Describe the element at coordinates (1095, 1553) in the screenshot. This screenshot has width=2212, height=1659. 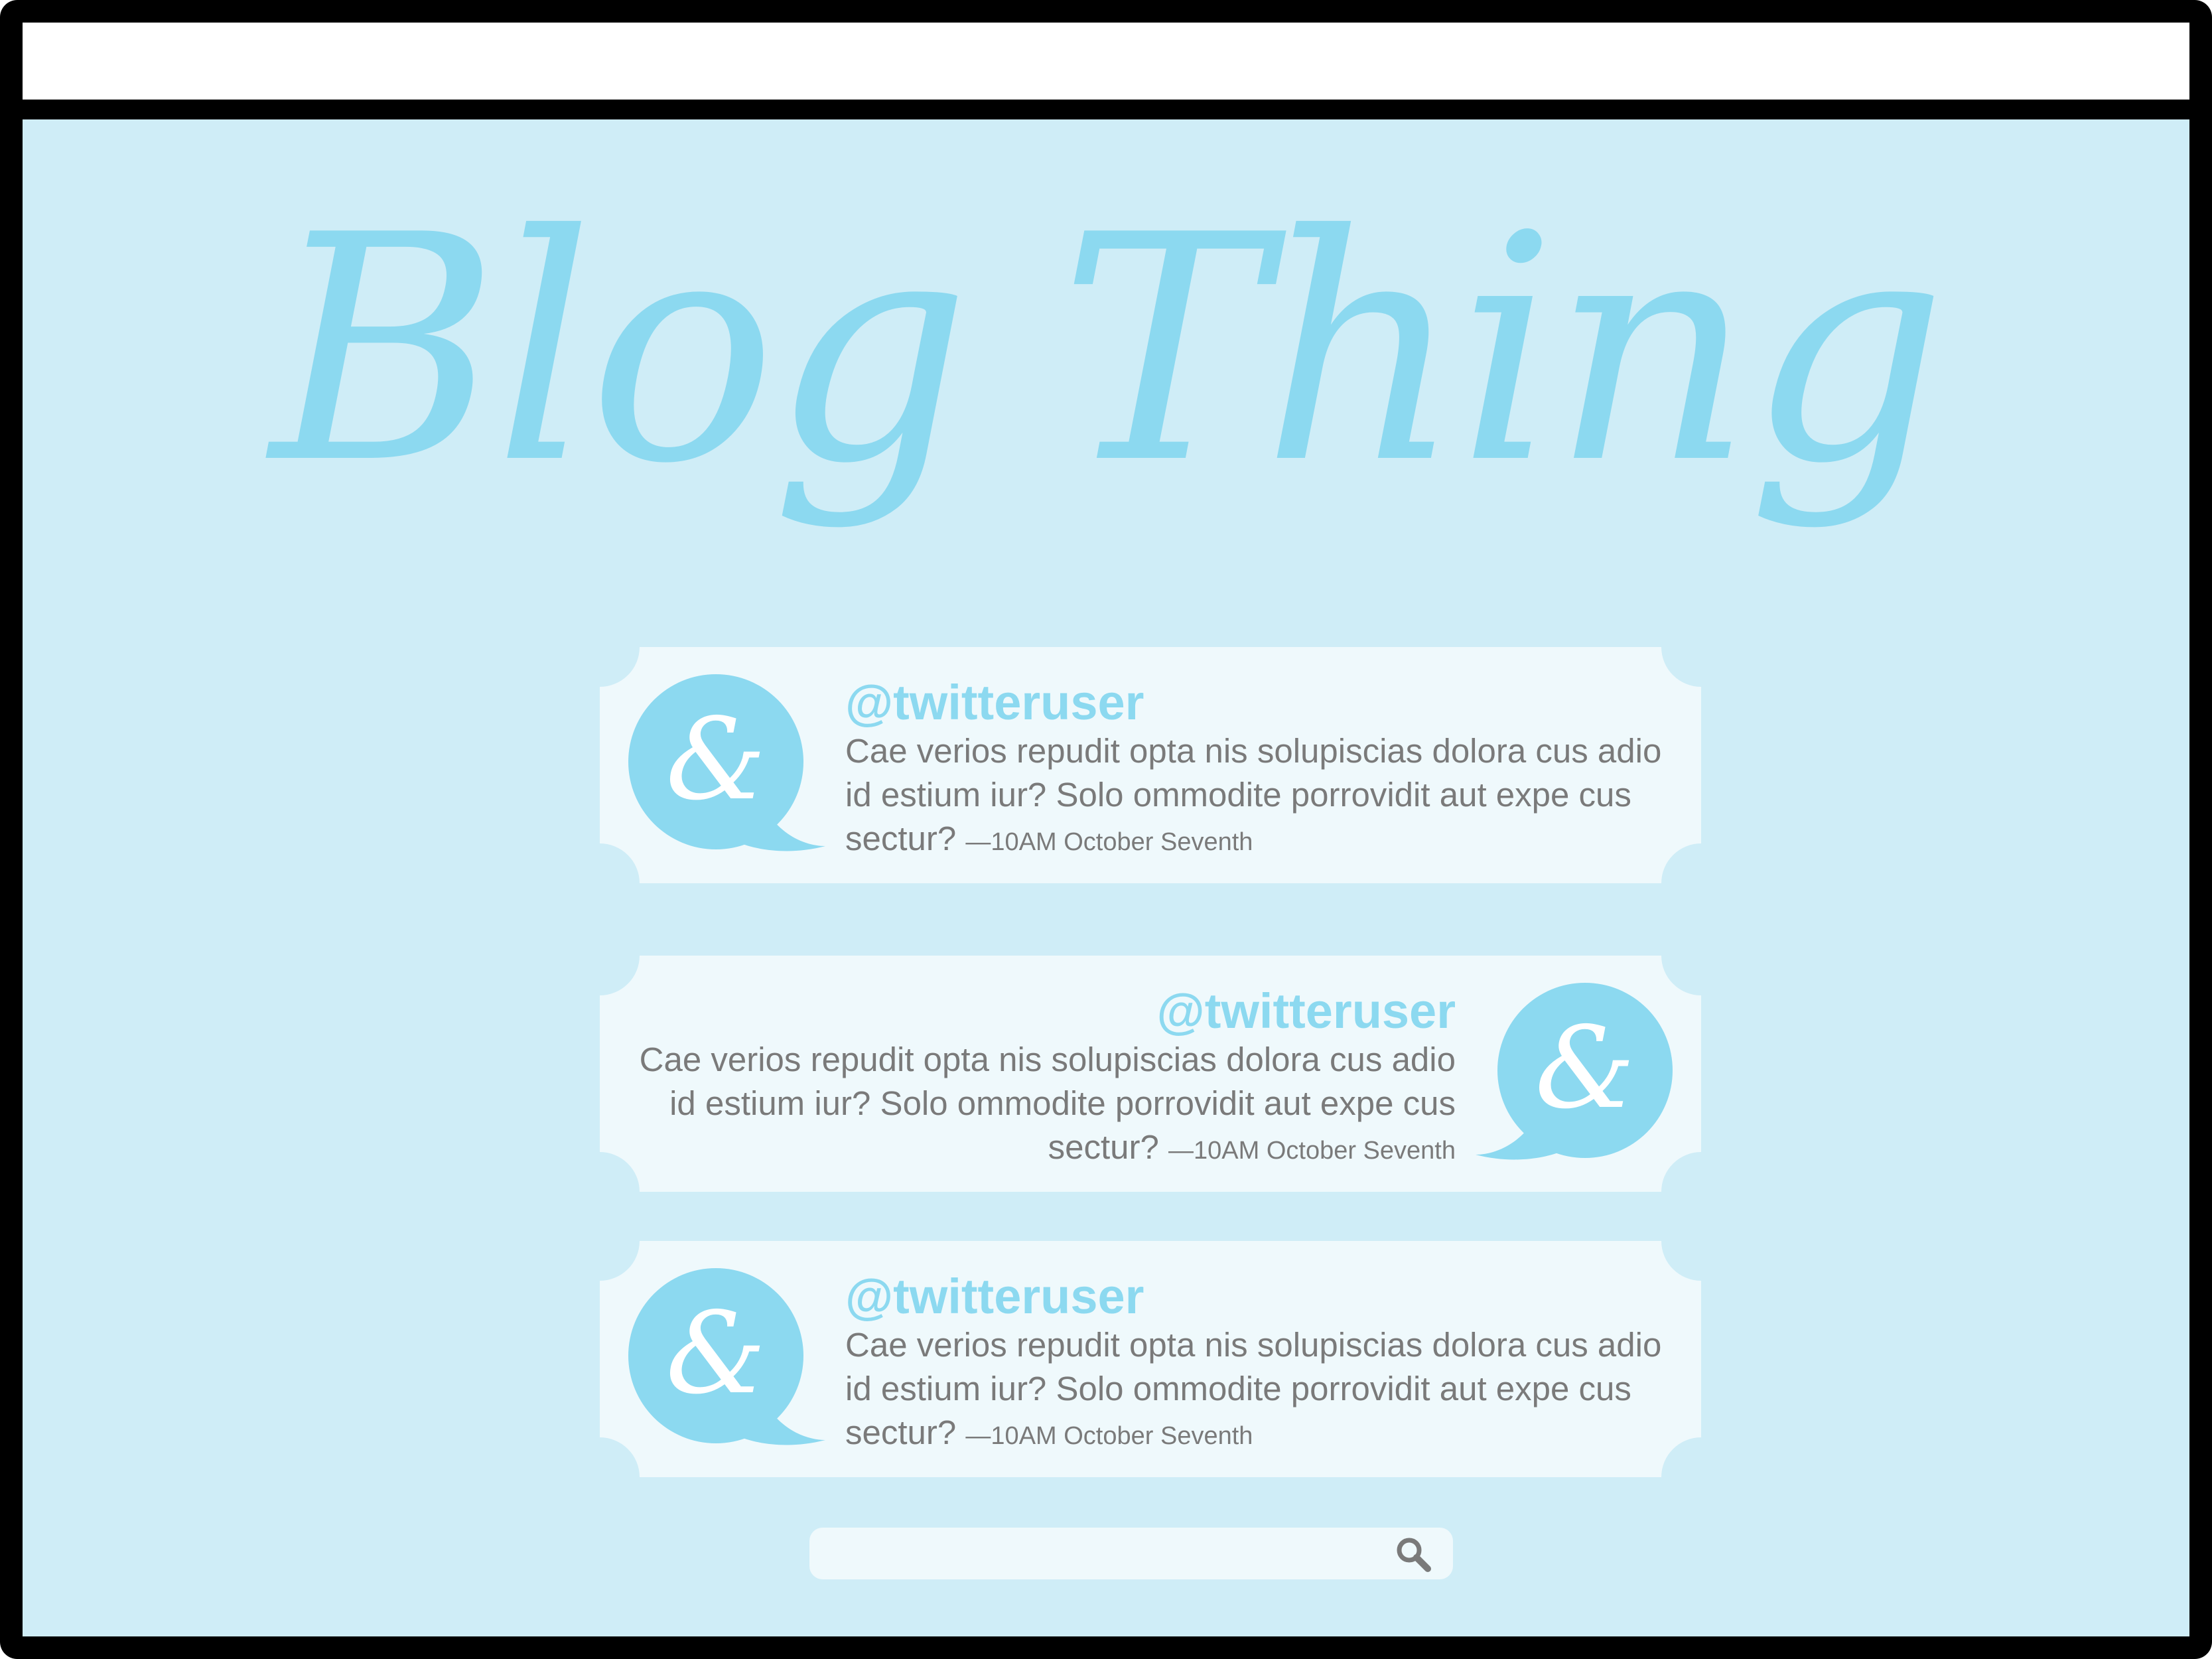
I see `search-input` at that location.